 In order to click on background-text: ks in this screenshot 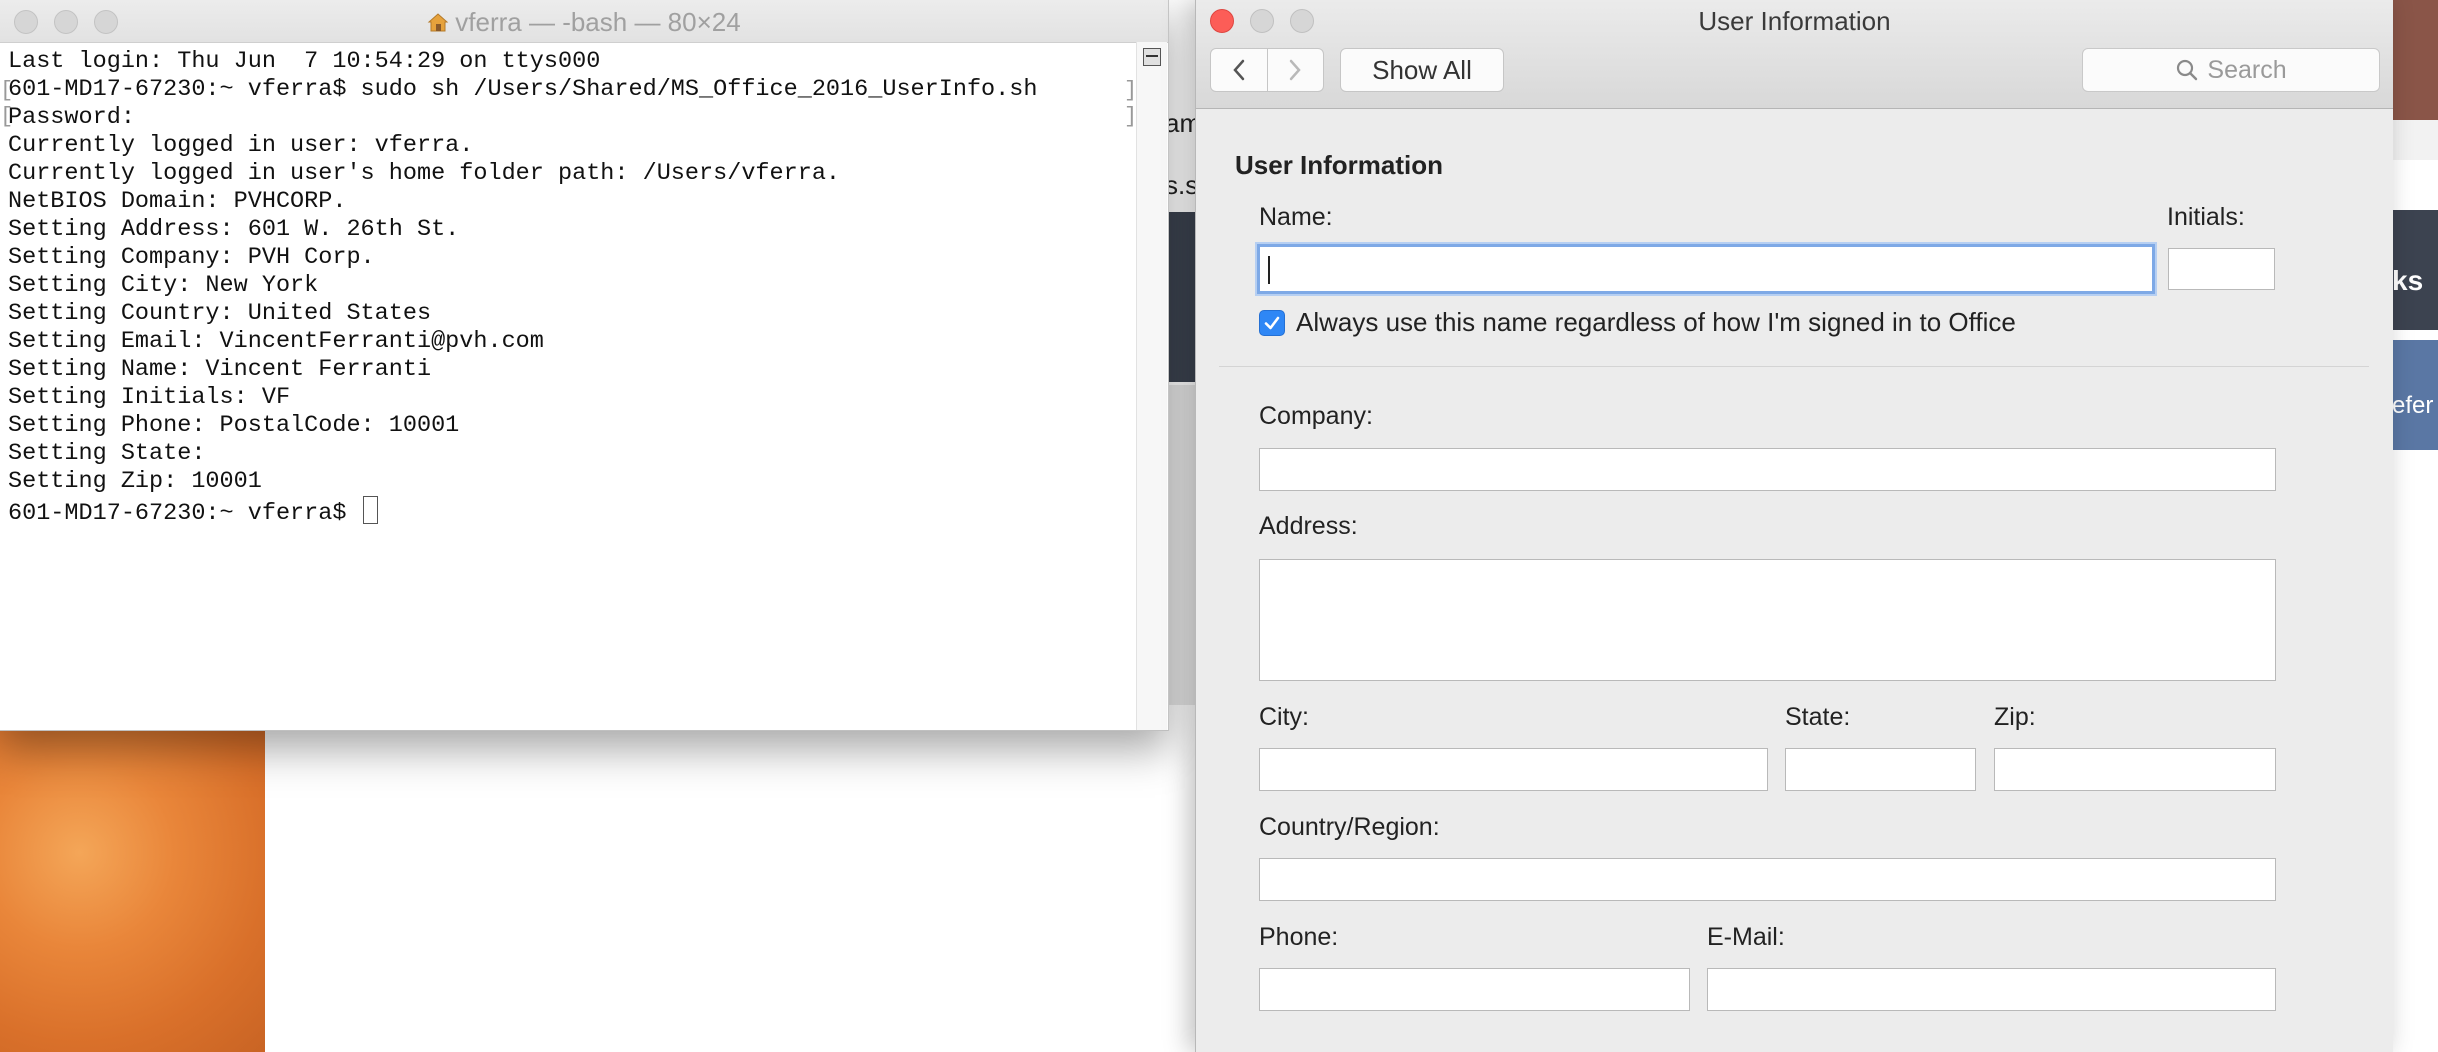, I will do `click(2408, 280)`.